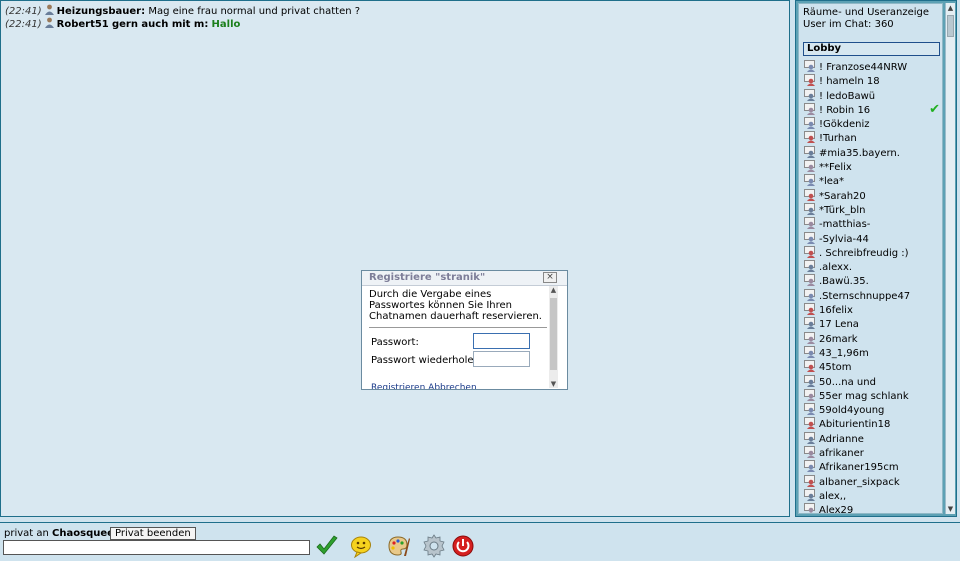  I want to click on user-list-item: 50...na und, so click(870, 381).